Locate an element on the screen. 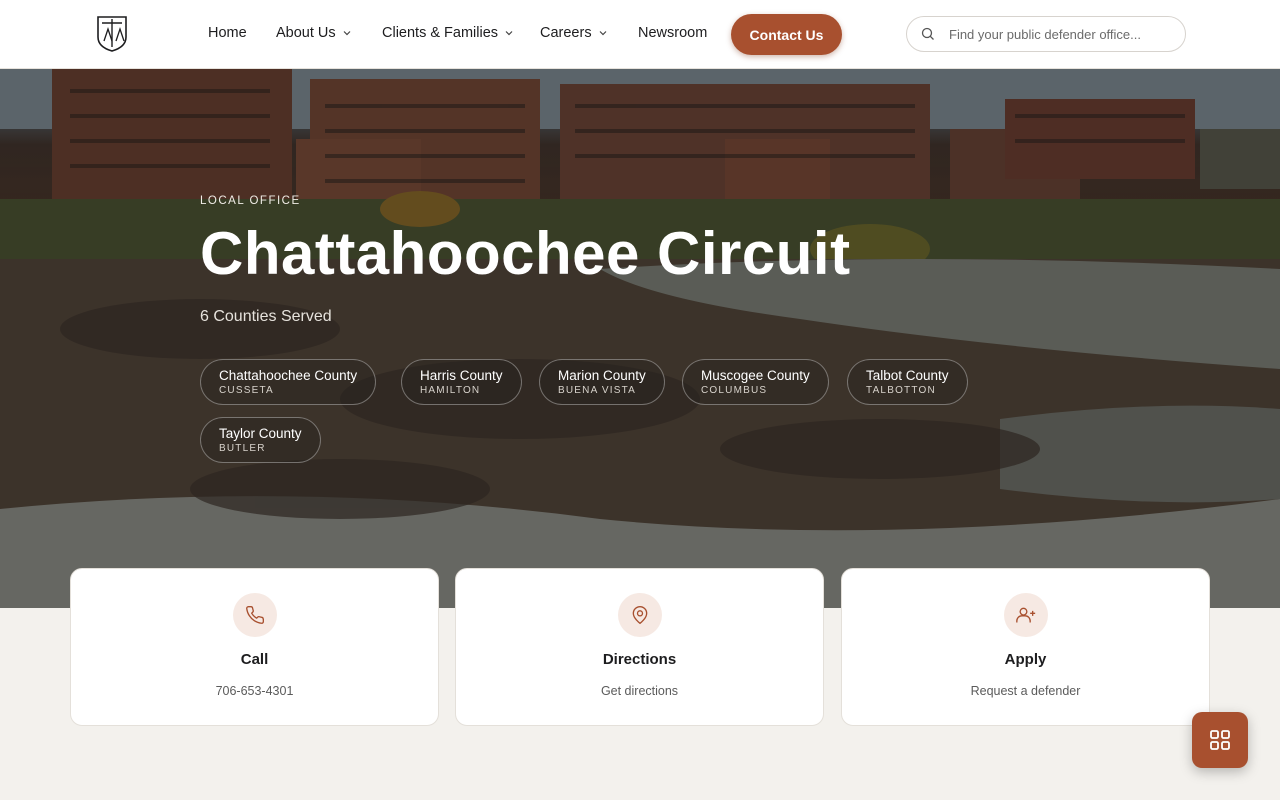 This screenshot has width=1280, height=800. nav-clients-label: Clients & Families is located at coordinates (440, 33).